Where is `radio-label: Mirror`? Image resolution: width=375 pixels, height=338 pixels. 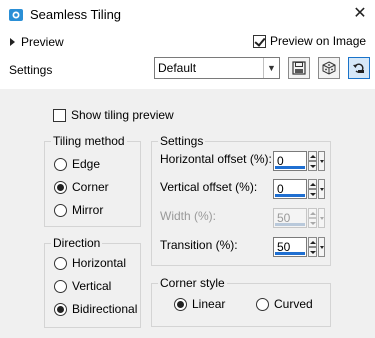 radio-label: Mirror is located at coordinates (88, 210).